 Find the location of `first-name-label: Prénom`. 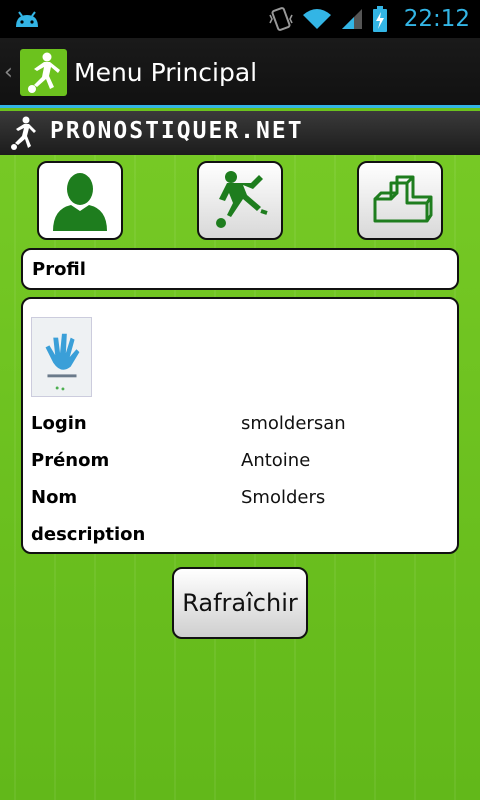

first-name-label: Prénom is located at coordinates (70, 460).